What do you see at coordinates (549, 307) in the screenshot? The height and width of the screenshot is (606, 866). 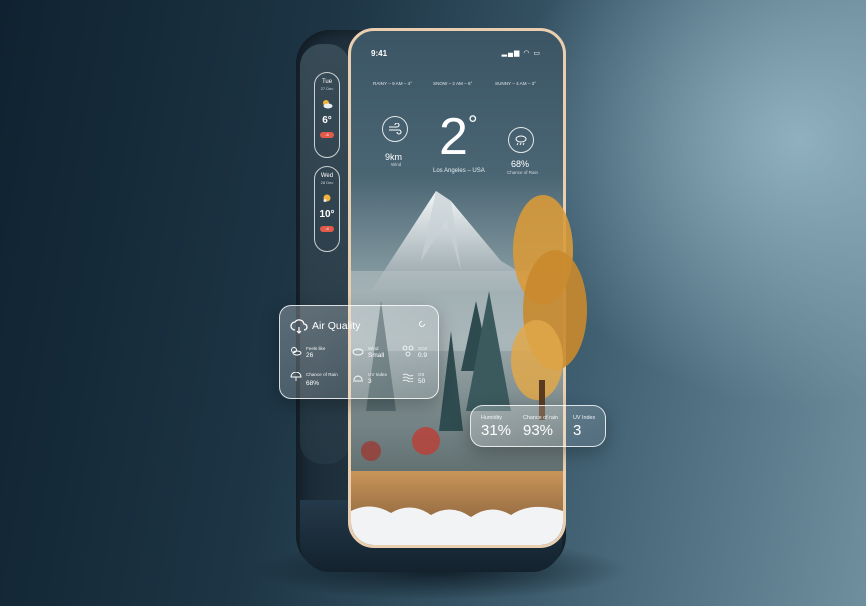 I see `golden-tree` at bounding box center [549, 307].